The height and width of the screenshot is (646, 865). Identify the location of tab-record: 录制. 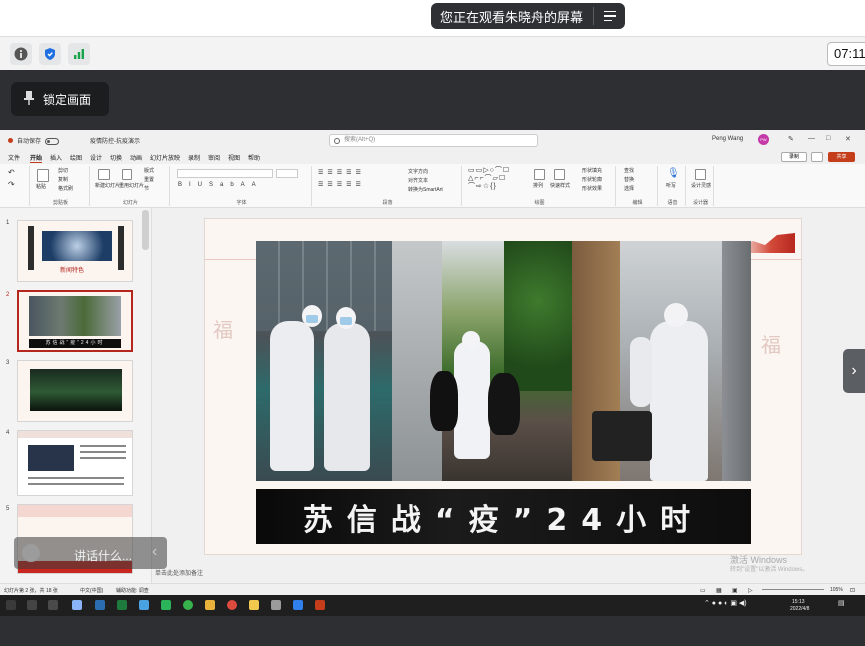
(194, 157).